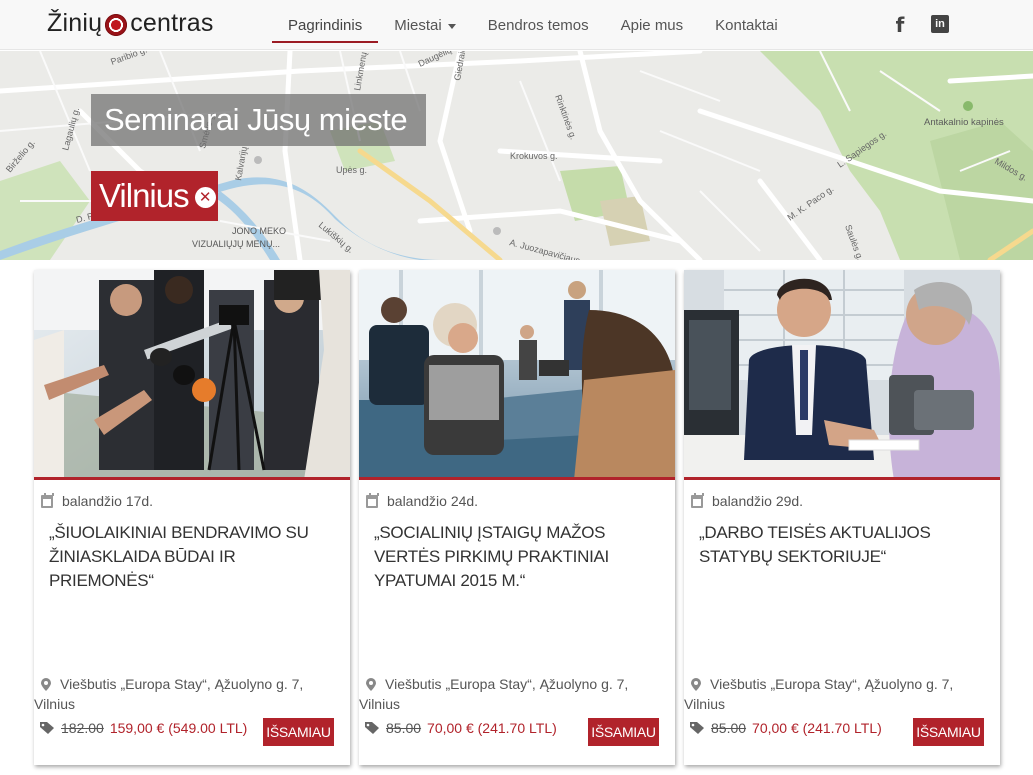 This screenshot has height=775, width=1033. Describe the element at coordinates (116, 24) in the screenshot. I see `brand-record-icon` at that location.